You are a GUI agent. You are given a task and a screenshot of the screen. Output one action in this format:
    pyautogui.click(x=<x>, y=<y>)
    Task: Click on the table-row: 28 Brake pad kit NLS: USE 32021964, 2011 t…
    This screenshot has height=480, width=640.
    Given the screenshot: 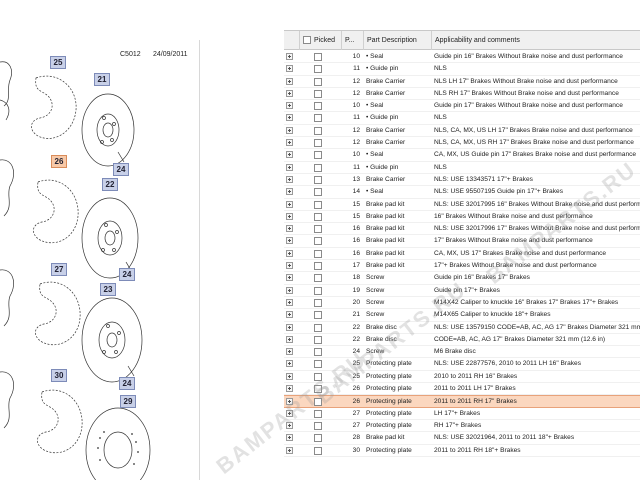 What is the action you would take?
    pyautogui.click(x=462, y=438)
    